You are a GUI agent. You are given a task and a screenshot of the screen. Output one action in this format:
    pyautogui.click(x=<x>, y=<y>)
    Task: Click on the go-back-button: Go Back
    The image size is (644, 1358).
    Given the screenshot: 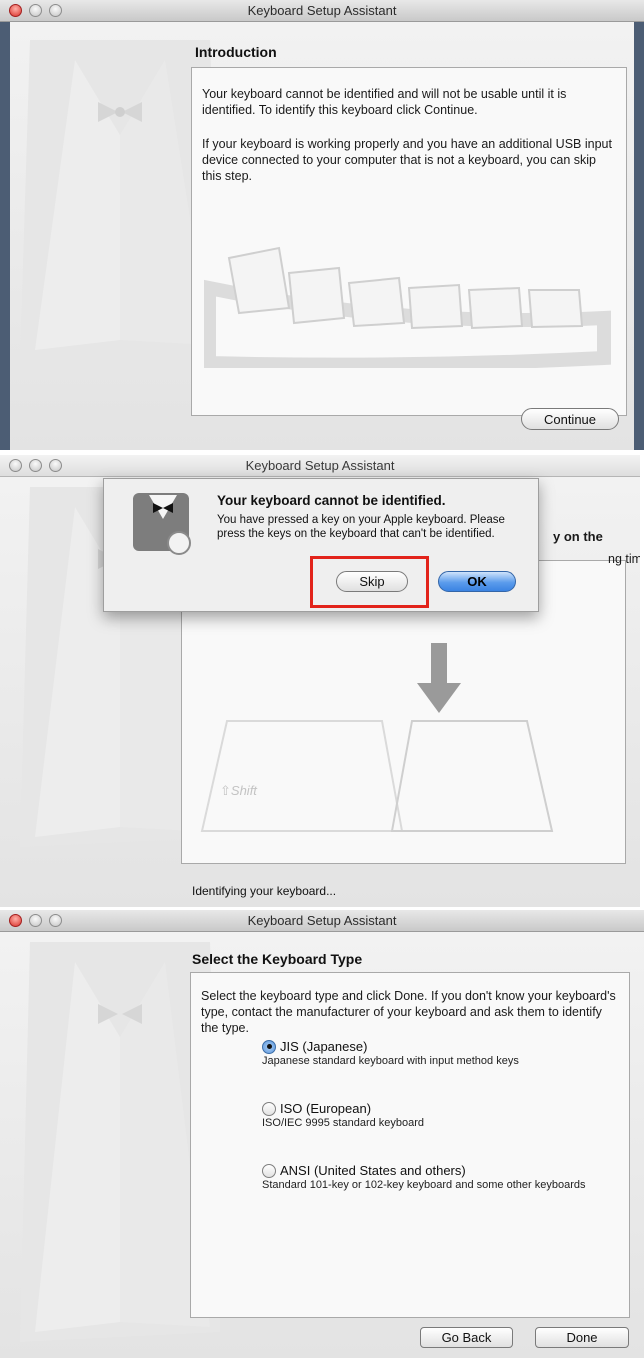 What is the action you would take?
    pyautogui.click(x=466, y=1337)
    